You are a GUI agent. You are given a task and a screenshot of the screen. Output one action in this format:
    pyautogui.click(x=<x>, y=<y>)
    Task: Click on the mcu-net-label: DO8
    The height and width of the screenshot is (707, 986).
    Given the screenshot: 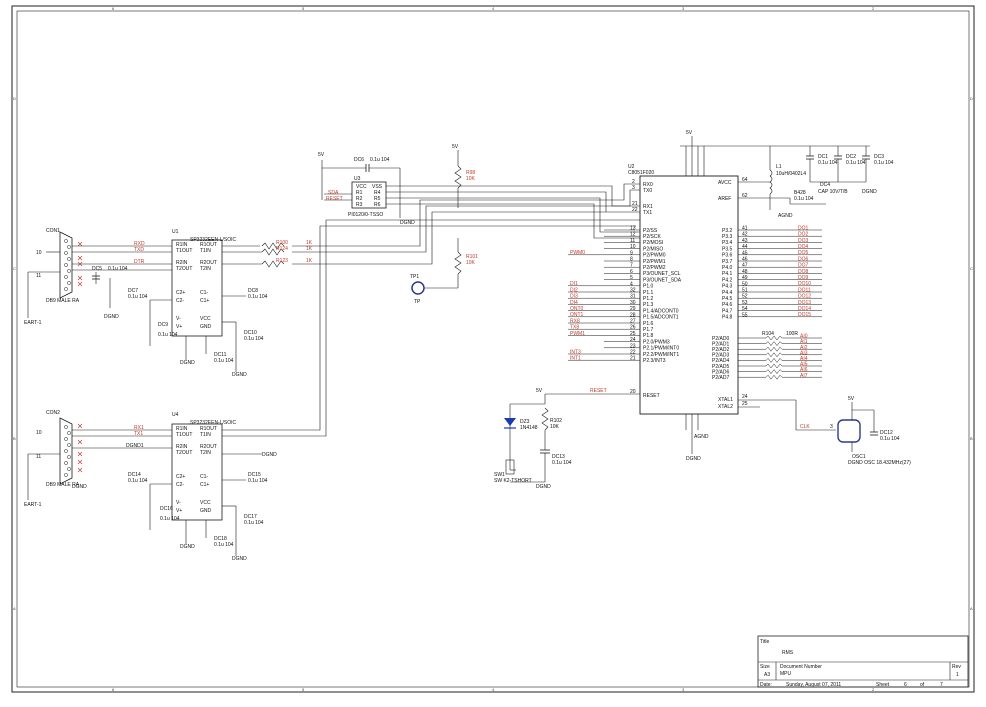 What is the action you would take?
    pyautogui.click(x=803, y=272)
    